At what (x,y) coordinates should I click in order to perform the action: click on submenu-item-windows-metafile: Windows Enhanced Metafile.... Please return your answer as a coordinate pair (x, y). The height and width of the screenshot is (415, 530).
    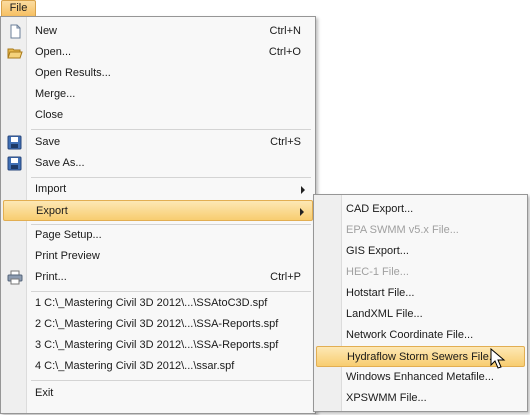
    Looking at the image, I should click on (420, 377).